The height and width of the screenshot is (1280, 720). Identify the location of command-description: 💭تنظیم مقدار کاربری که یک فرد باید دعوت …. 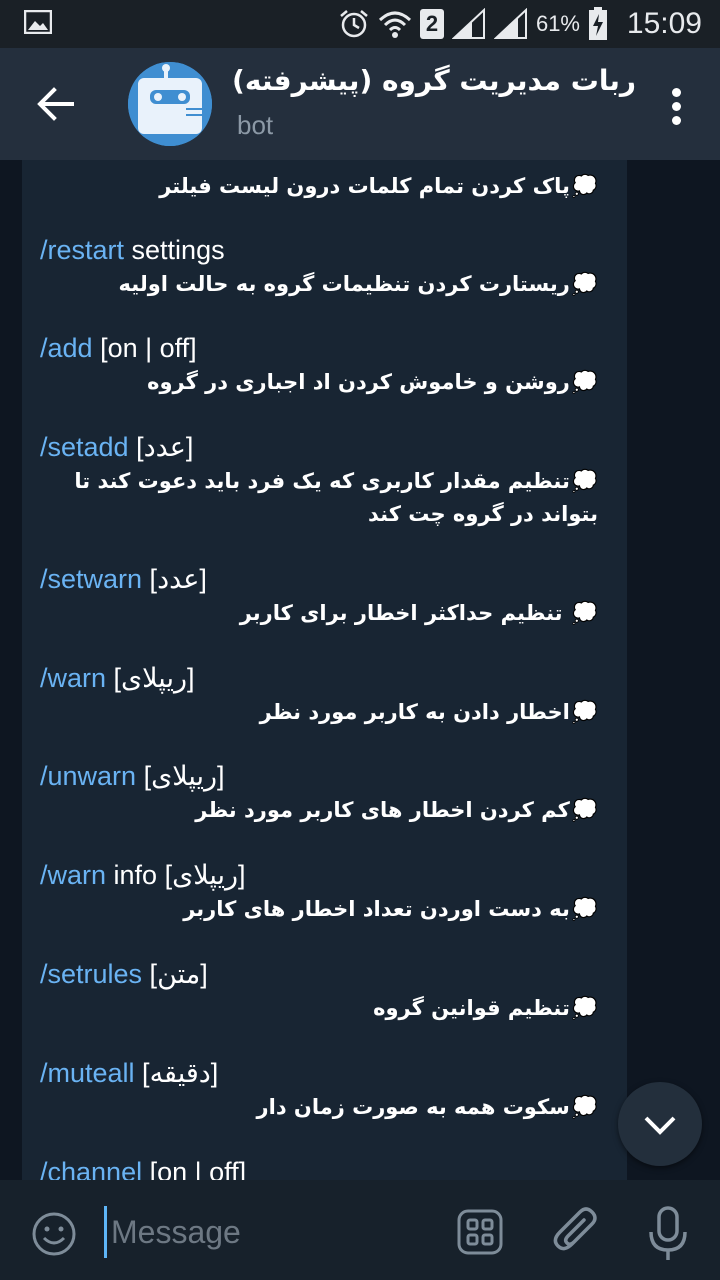
(336, 497).